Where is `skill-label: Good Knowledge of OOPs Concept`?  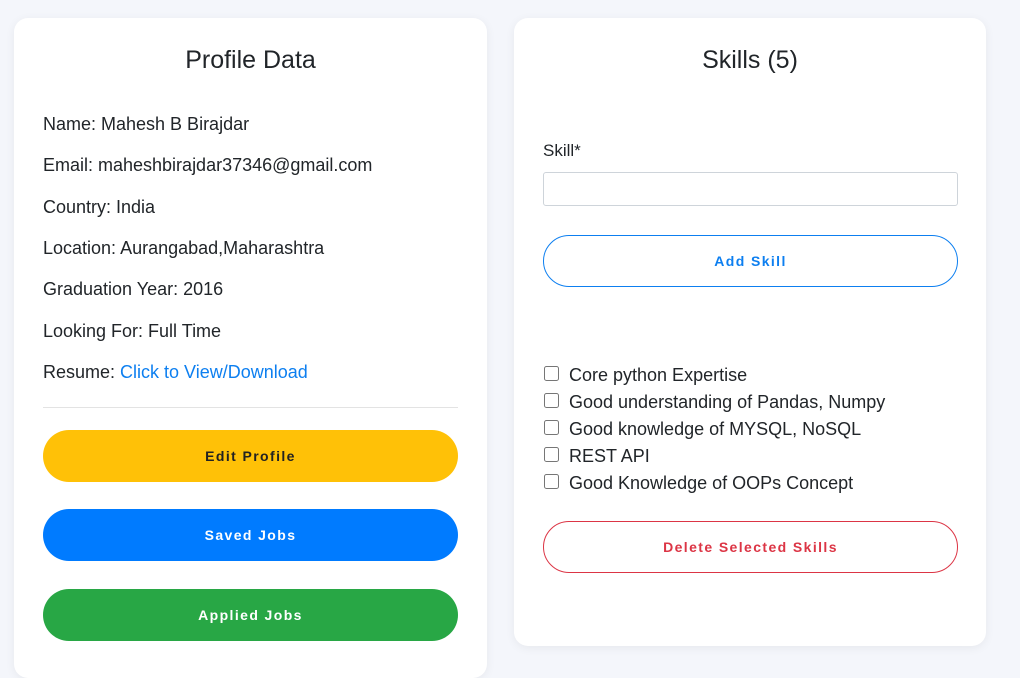 skill-label: Good Knowledge of OOPs Concept is located at coordinates (711, 483).